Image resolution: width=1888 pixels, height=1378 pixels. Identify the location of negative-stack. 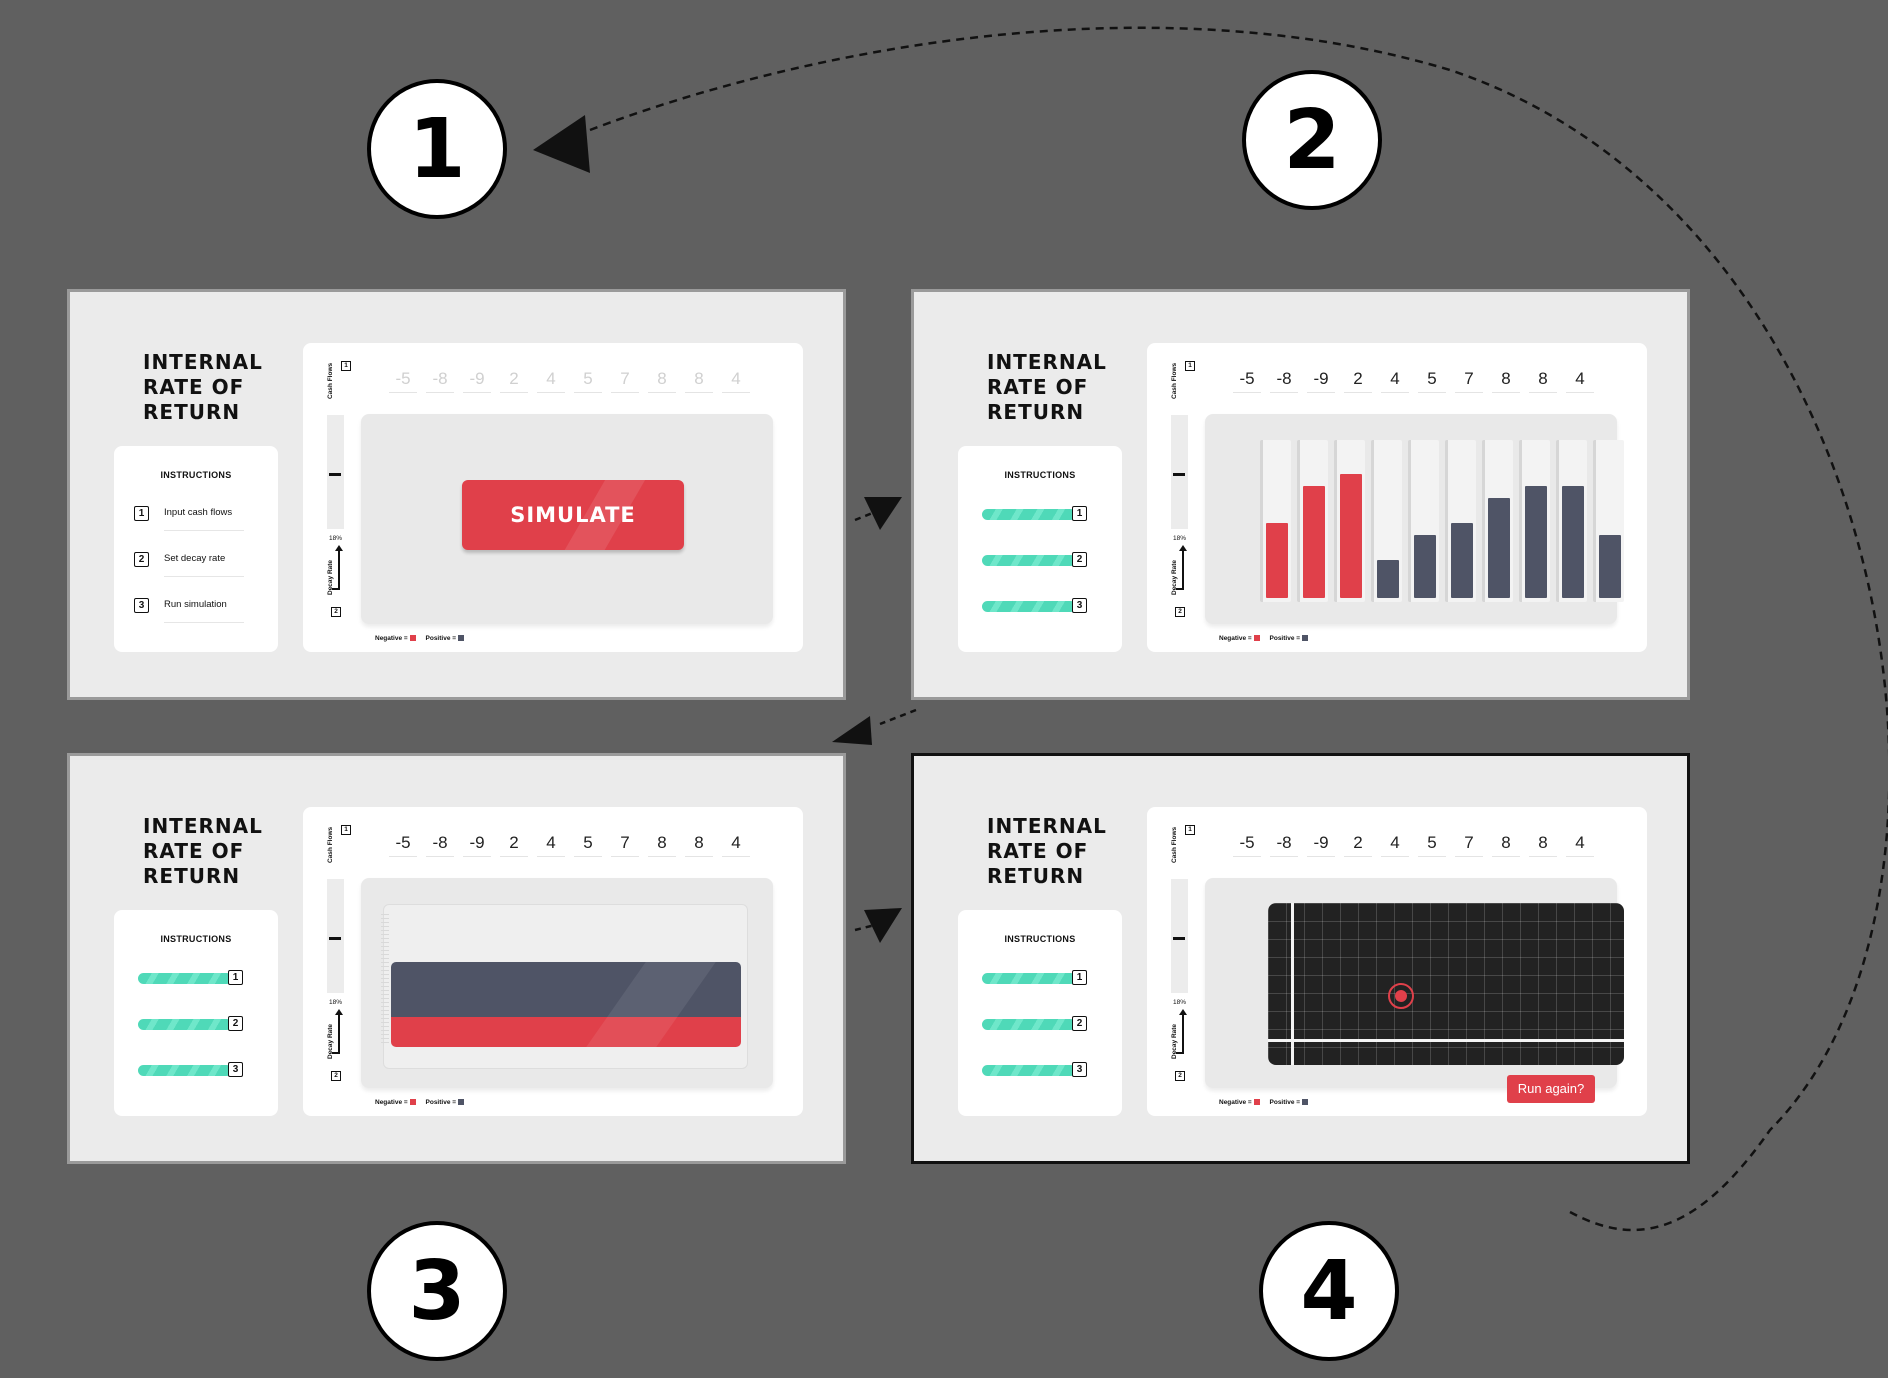
(566, 1032).